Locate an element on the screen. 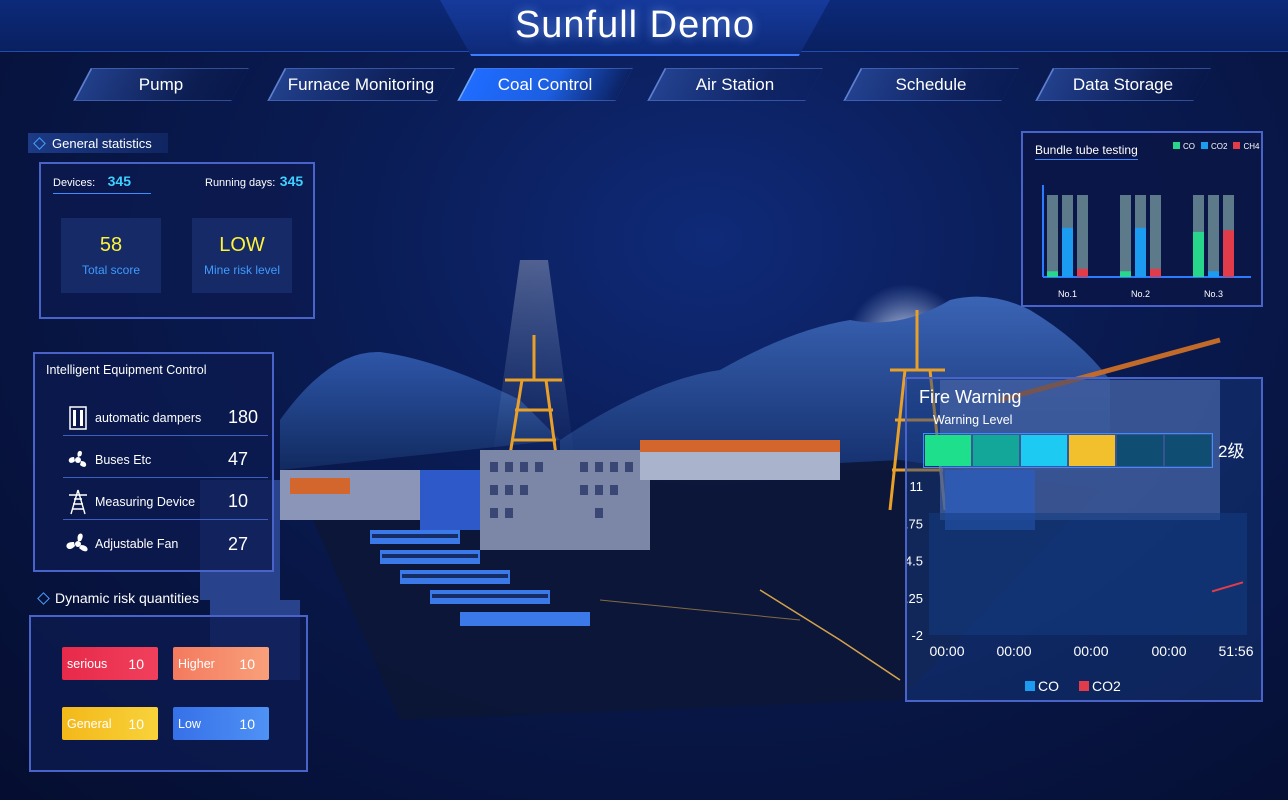 The height and width of the screenshot is (800, 1288). tab-data-storage: Data Storage is located at coordinates (1123, 84).